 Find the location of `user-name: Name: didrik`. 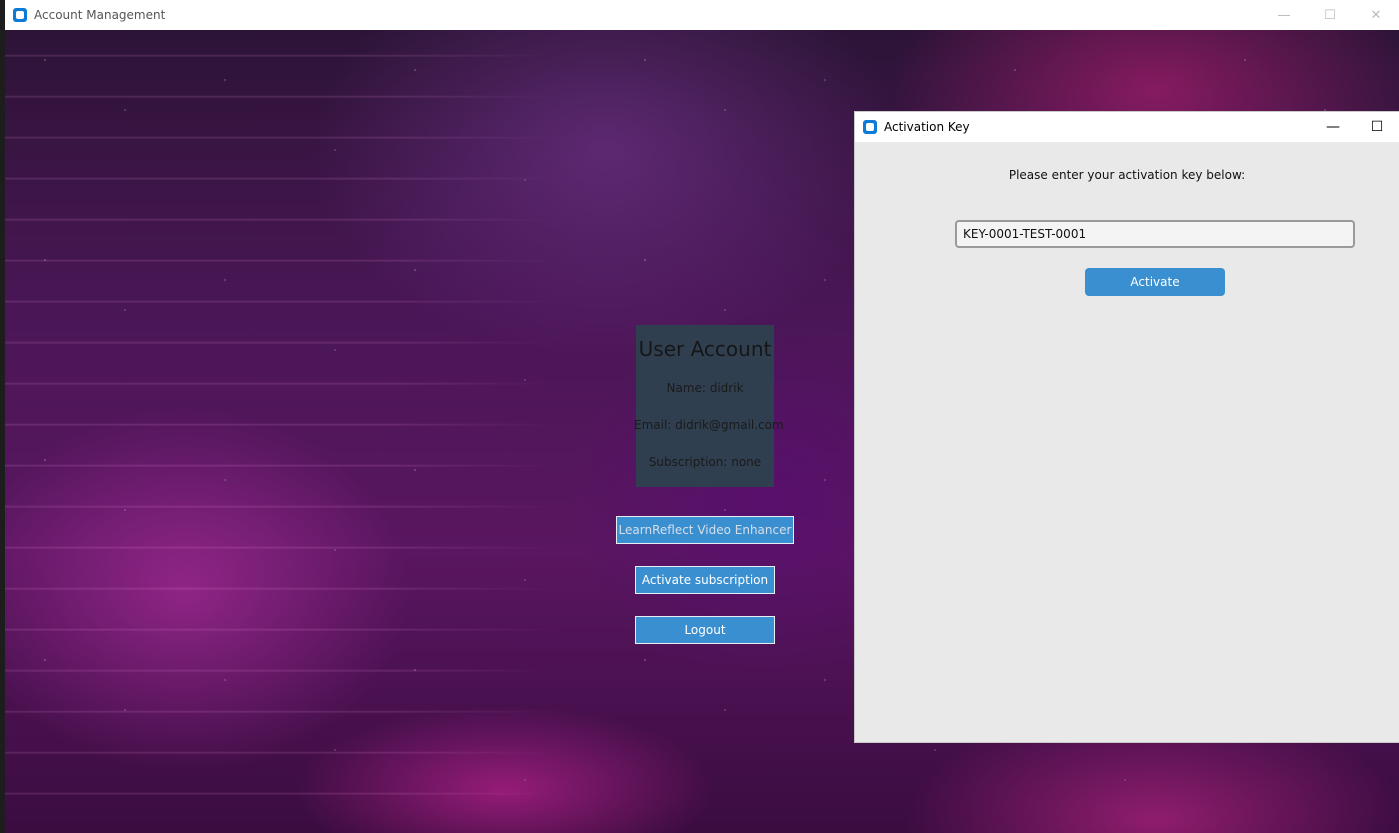

user-name: Name: didrik is located at coordinates (705, 388).